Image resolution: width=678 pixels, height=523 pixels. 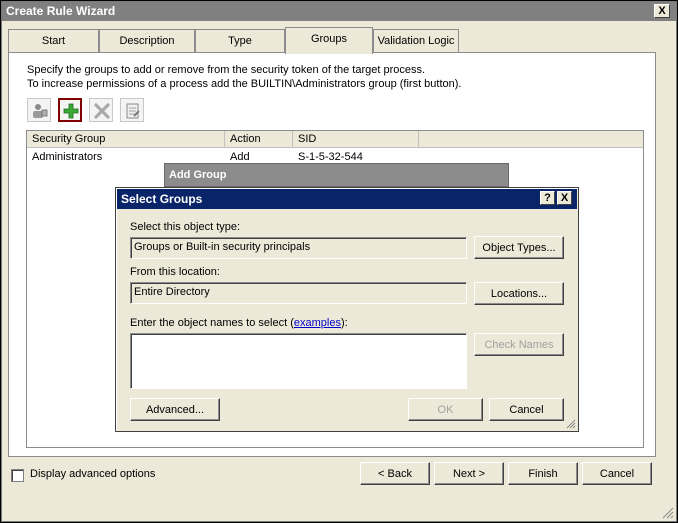 I want to click on ok-button: OK, so click(x=445, y=409).